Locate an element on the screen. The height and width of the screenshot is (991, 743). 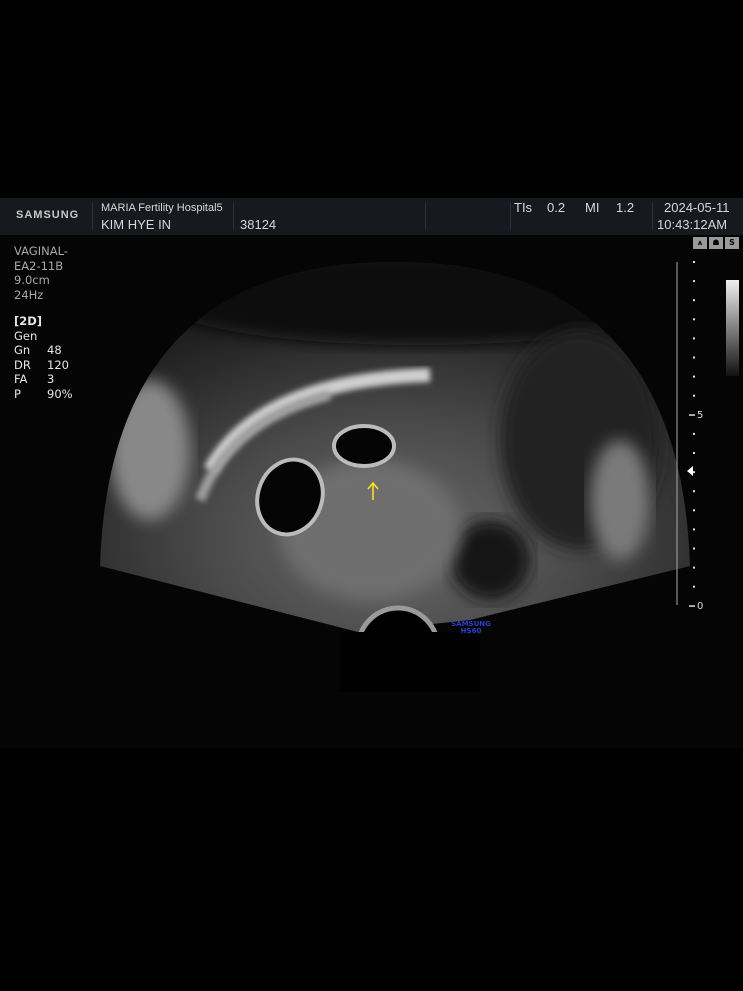
gestational-sac is located at coordinates (364, 446).